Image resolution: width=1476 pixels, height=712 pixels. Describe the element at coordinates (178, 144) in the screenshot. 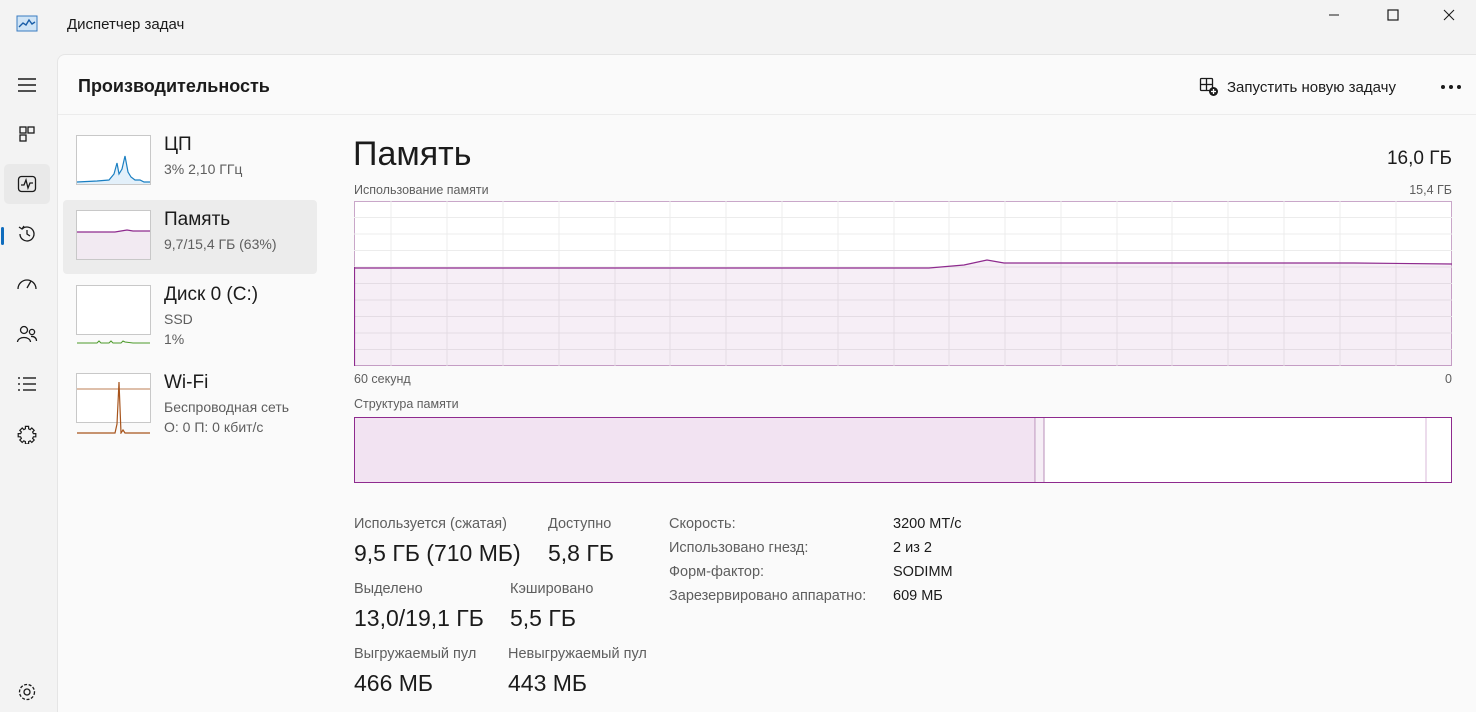

I see `resource-name: ЦП` at that location.